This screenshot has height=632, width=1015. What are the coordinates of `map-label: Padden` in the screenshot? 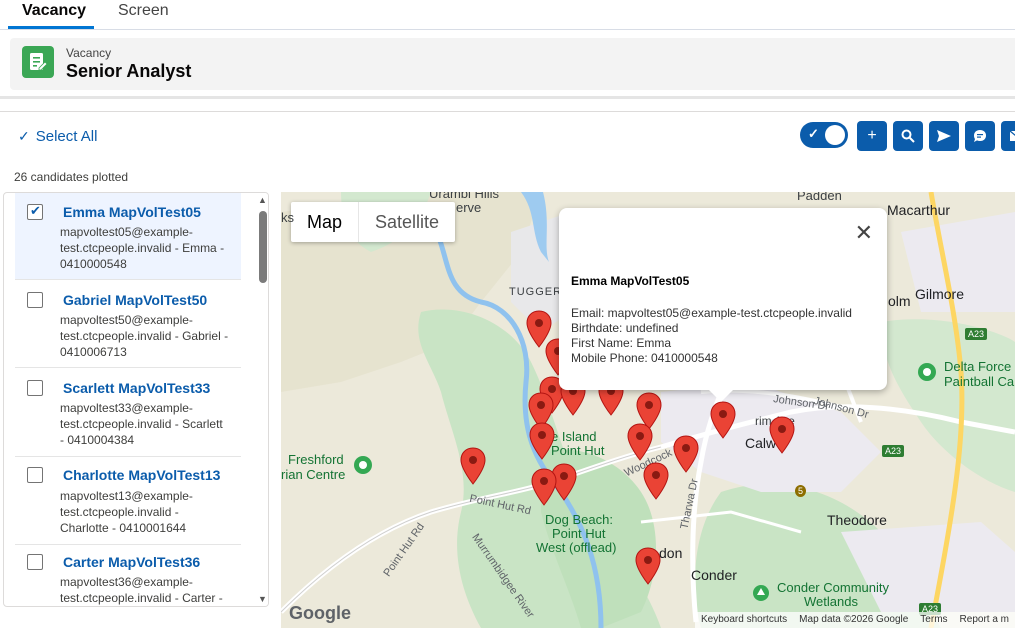 It's located at (819, 197).